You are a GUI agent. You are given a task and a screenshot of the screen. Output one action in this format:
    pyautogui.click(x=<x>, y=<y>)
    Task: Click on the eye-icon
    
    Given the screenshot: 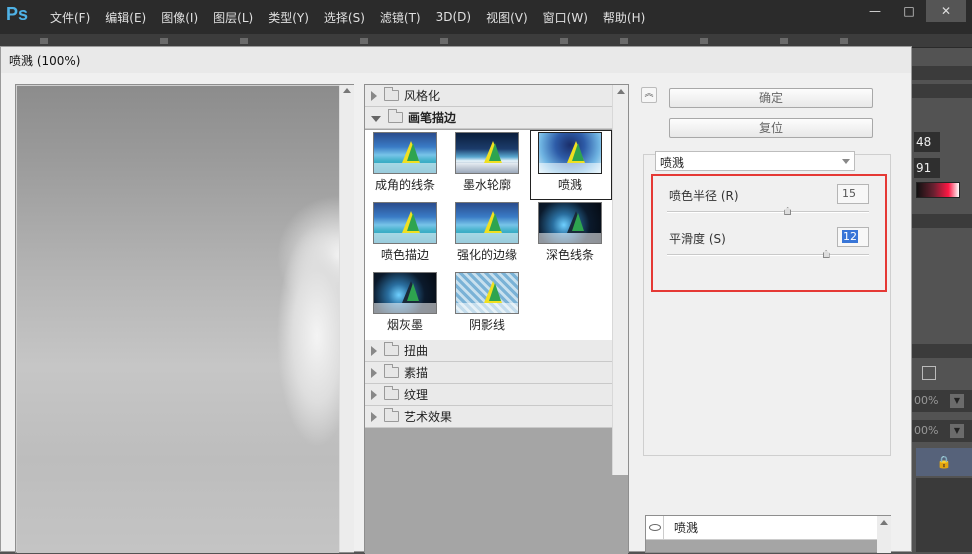 What is the action you would take?
    pyautogui.click(x=655, y=527)
    